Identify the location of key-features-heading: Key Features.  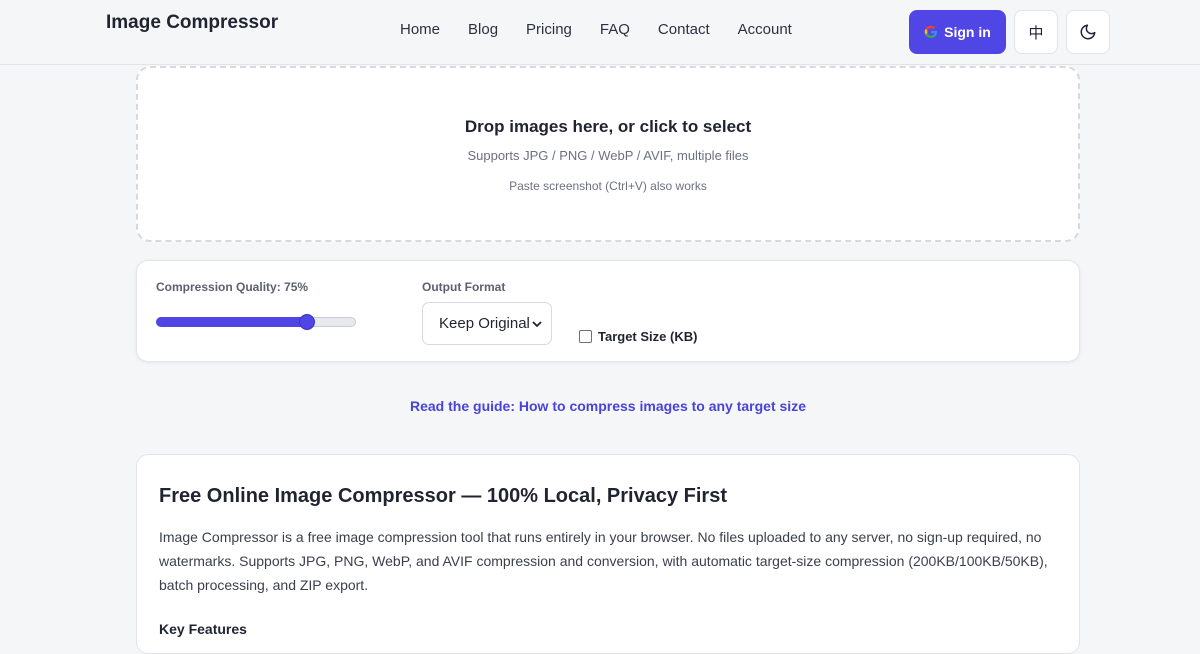
(203, 629).